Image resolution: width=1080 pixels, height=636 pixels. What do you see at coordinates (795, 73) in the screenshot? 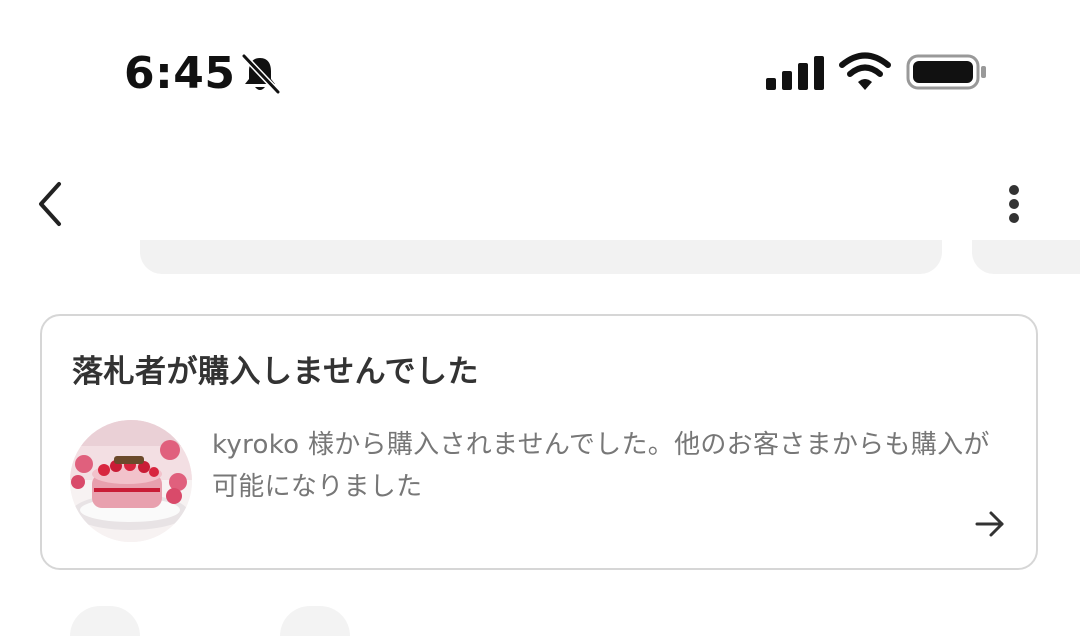
I see `cellular-signal-icon` at bounding box center [795, 73].